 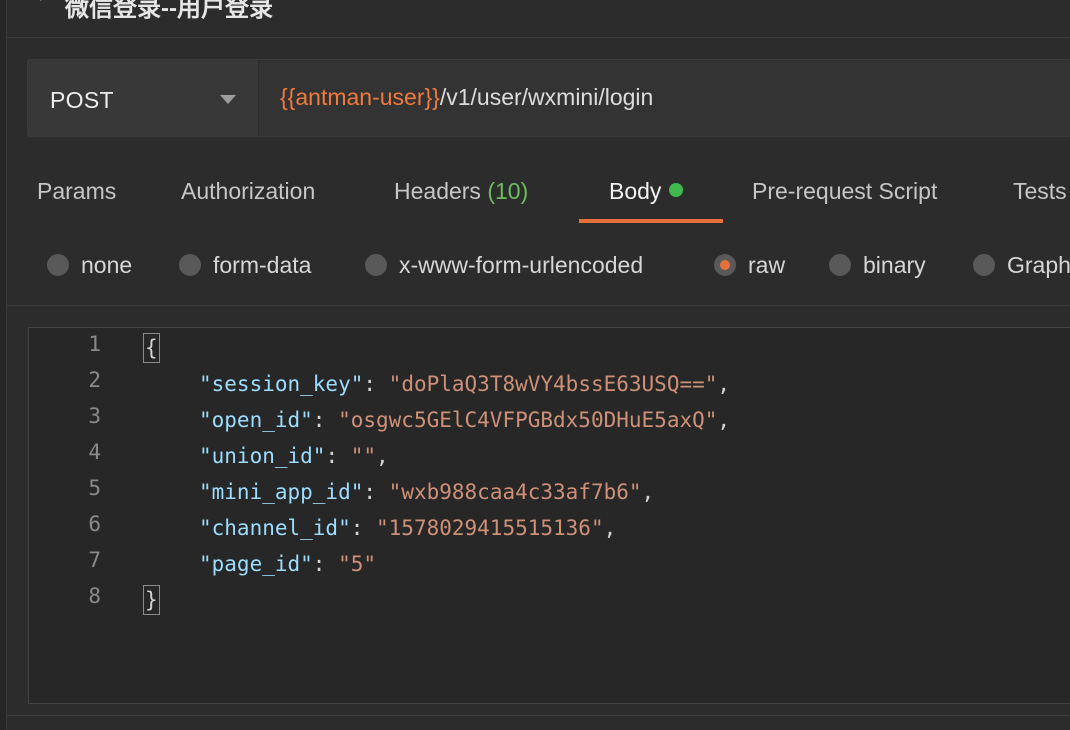 I want to click on code-line: "channel_id": "1578029415515136",, so click(x=407, y=528).